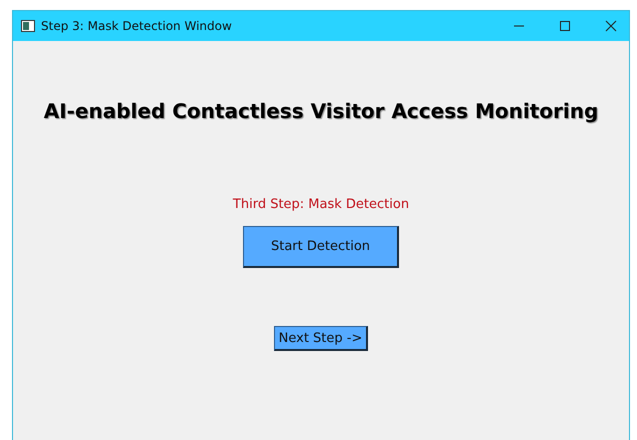 The width and height of the screenshot is (637, 440). Describe the element at coordinates (136, 26) in the screenshot. I see `window-title: Step 3: Mask Detection Window` at that location.